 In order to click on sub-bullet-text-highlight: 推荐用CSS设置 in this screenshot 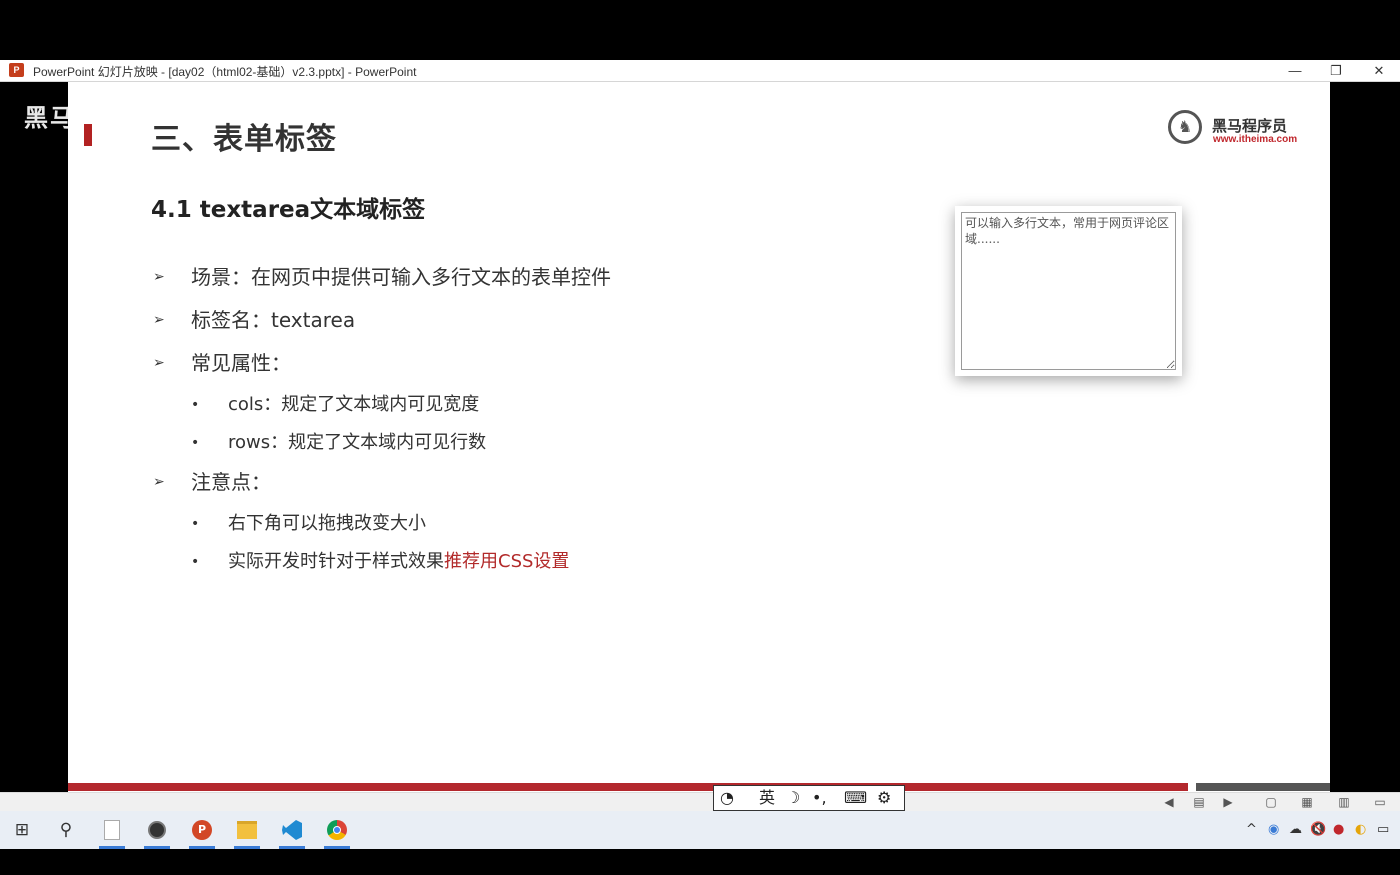, I will do `click(507, 561)`.